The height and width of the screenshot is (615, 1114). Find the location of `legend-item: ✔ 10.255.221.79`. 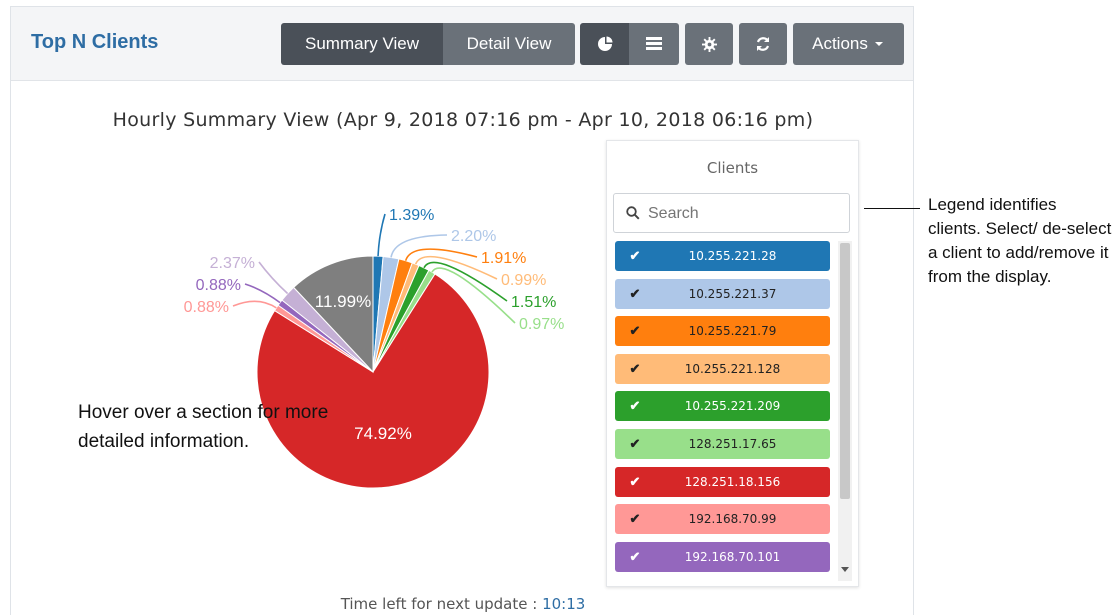

legend-item: ✔ 10.255.221.79 is located at coordinates (722, 331).